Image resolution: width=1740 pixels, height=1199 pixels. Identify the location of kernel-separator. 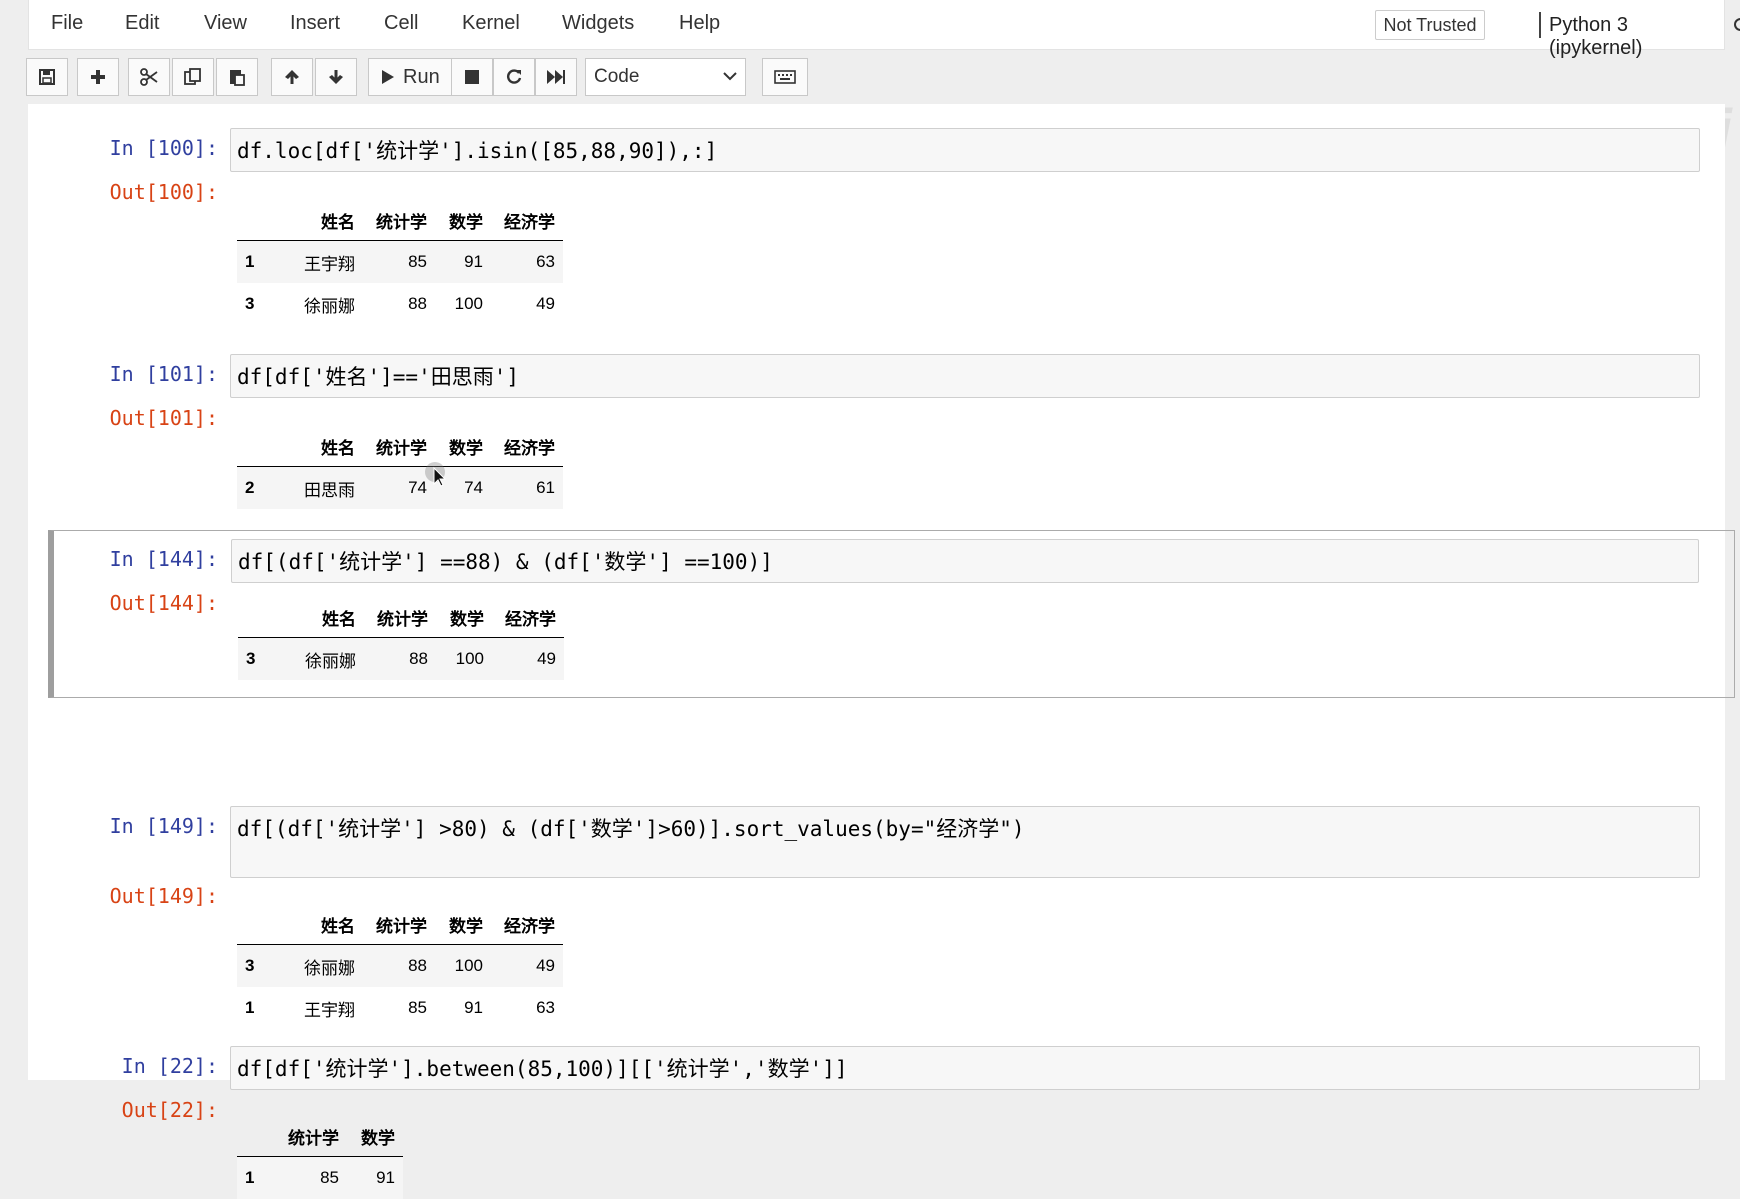
(1540, 25).